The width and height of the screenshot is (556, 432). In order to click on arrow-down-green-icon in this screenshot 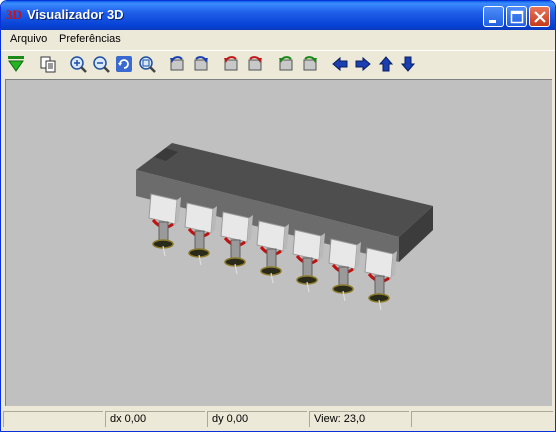, I will do `click(16, 64)`.